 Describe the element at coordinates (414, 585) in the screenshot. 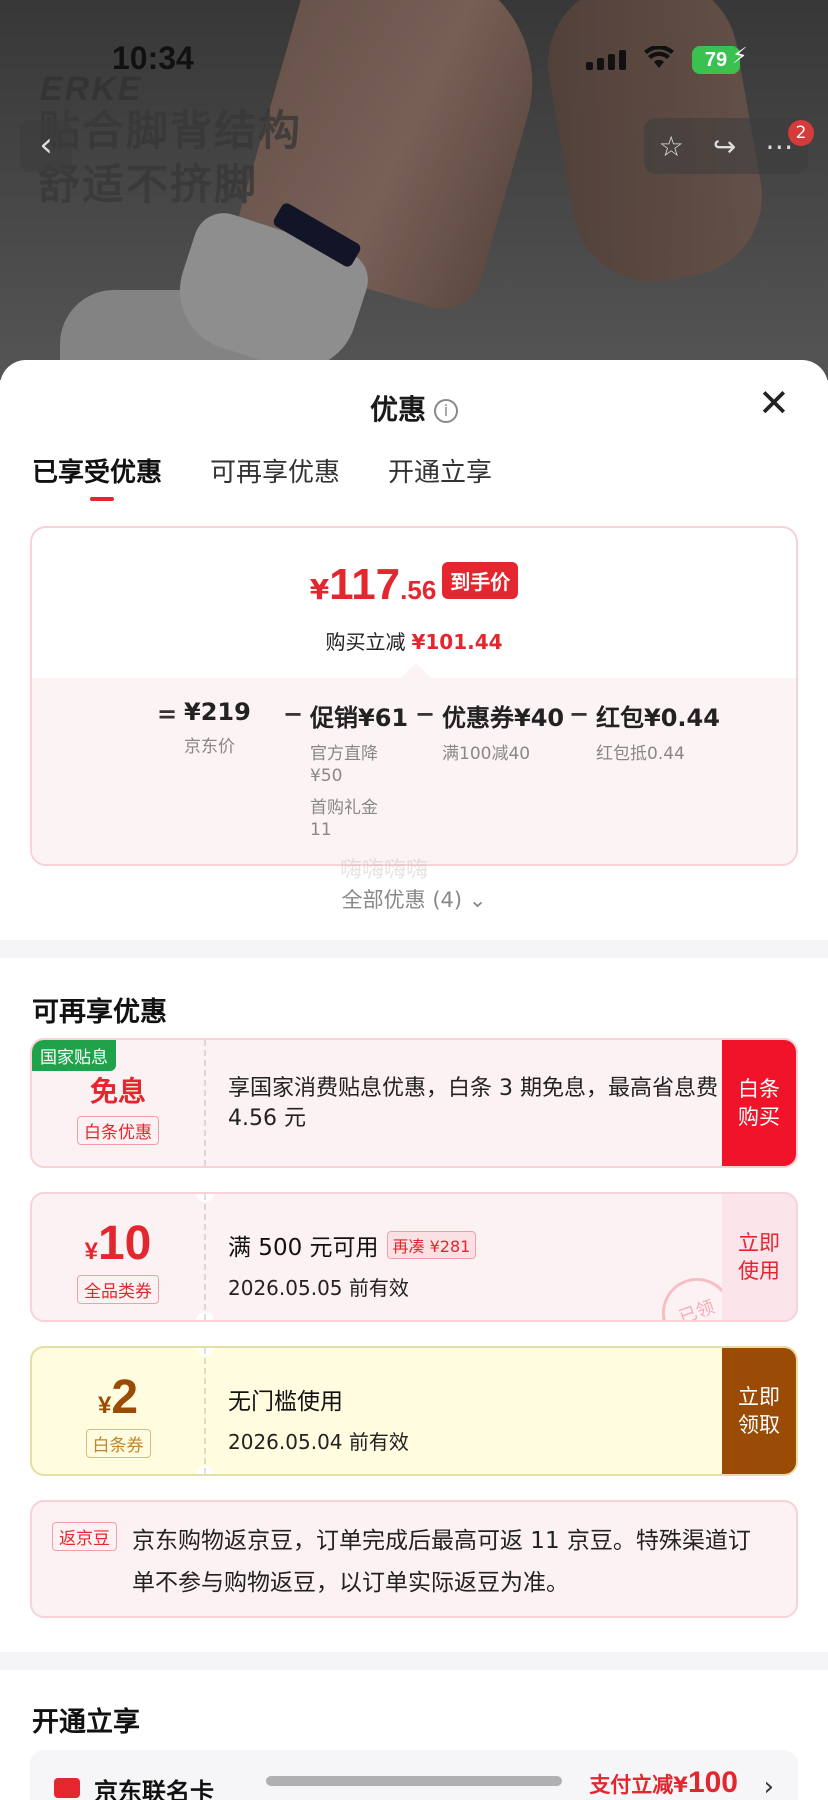

I see `final-price: ¥117.56 到手价` at that location.